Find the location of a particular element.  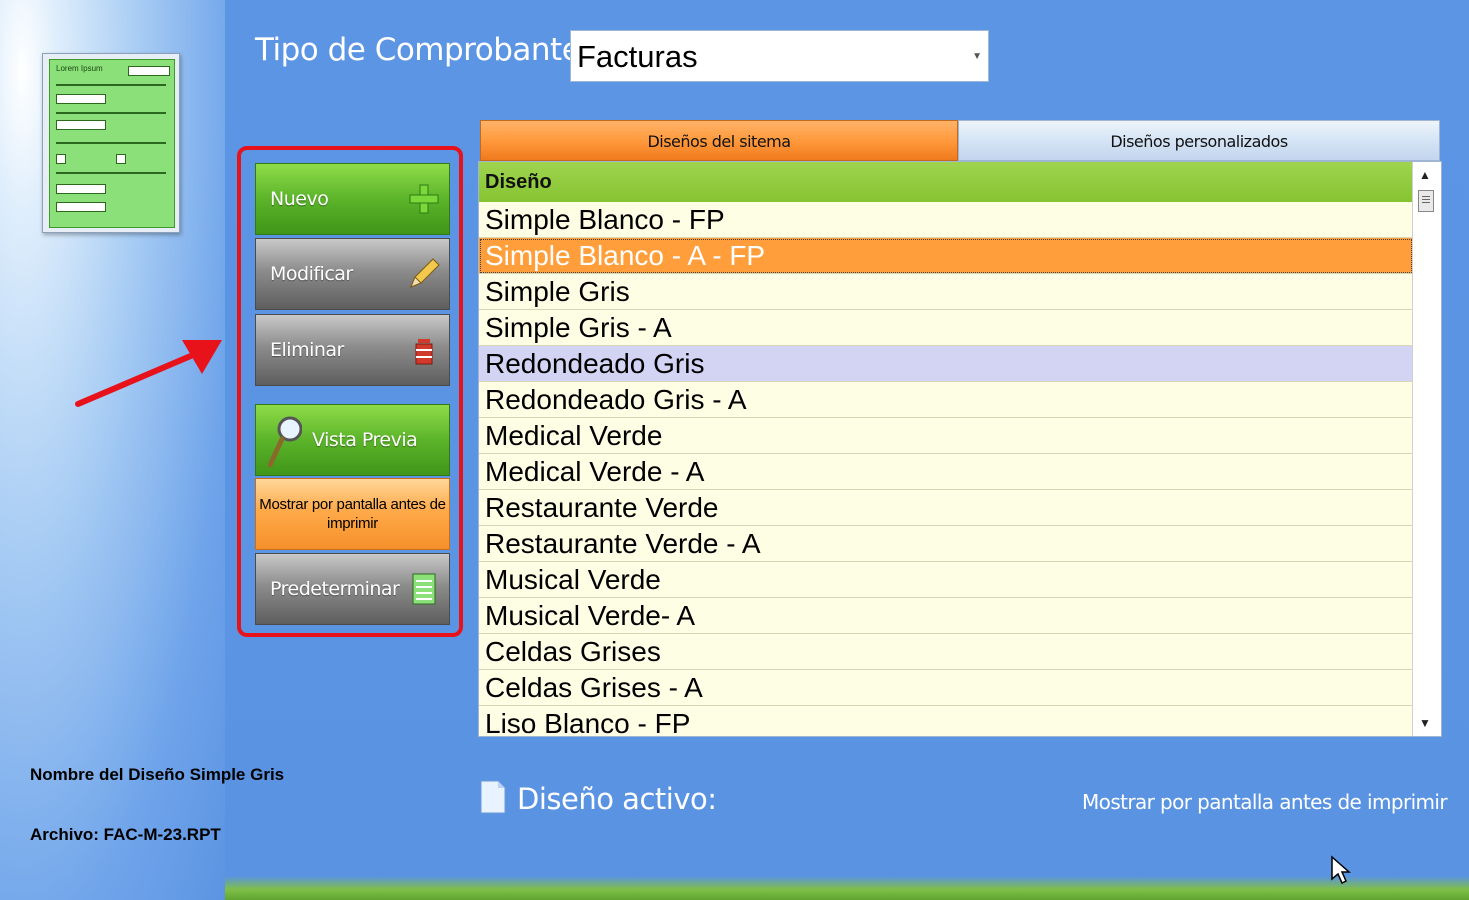

mouse-cursor-icon is located at coordinates (1341, 870).